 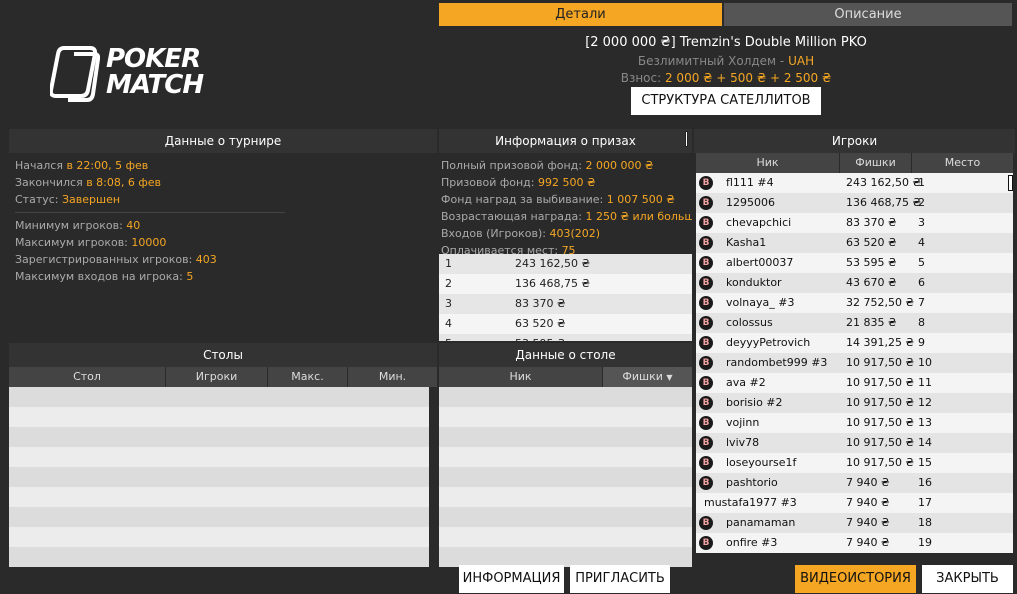 What do you see at coordinates (777, 362) in the screenshot?
I see `player-nick: randombet999 #3` at bounding box center [777, 362].